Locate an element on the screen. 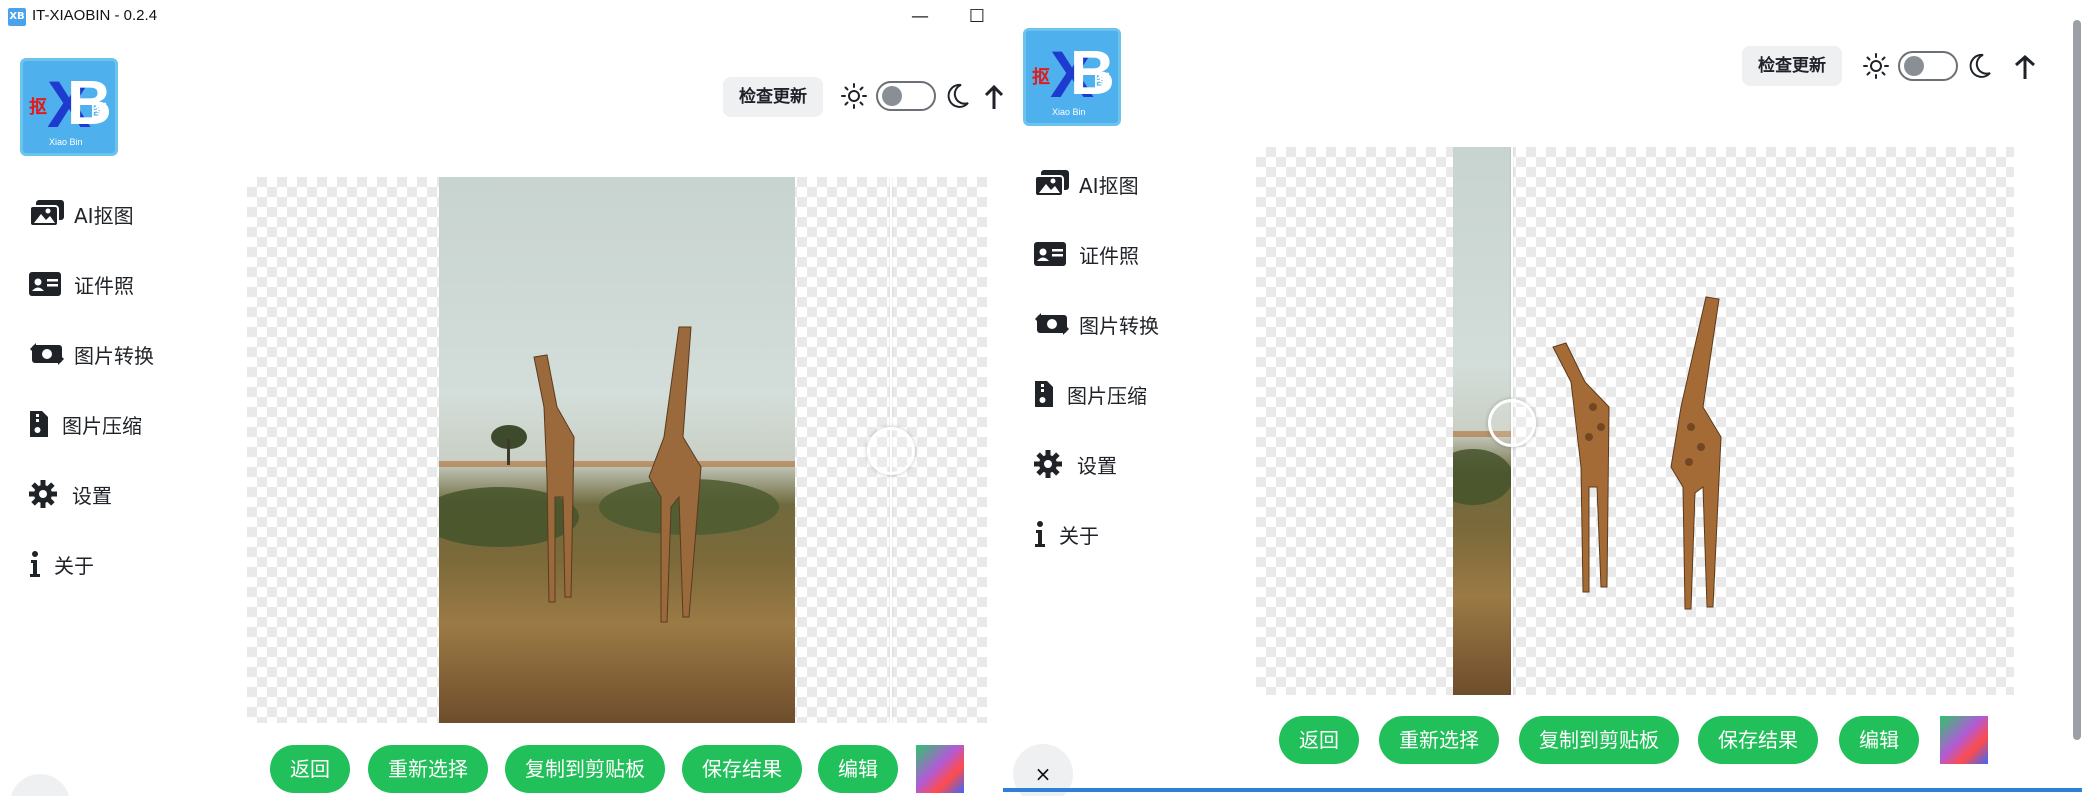  vertical-scrollbar is located at coordinates (2077, 380).